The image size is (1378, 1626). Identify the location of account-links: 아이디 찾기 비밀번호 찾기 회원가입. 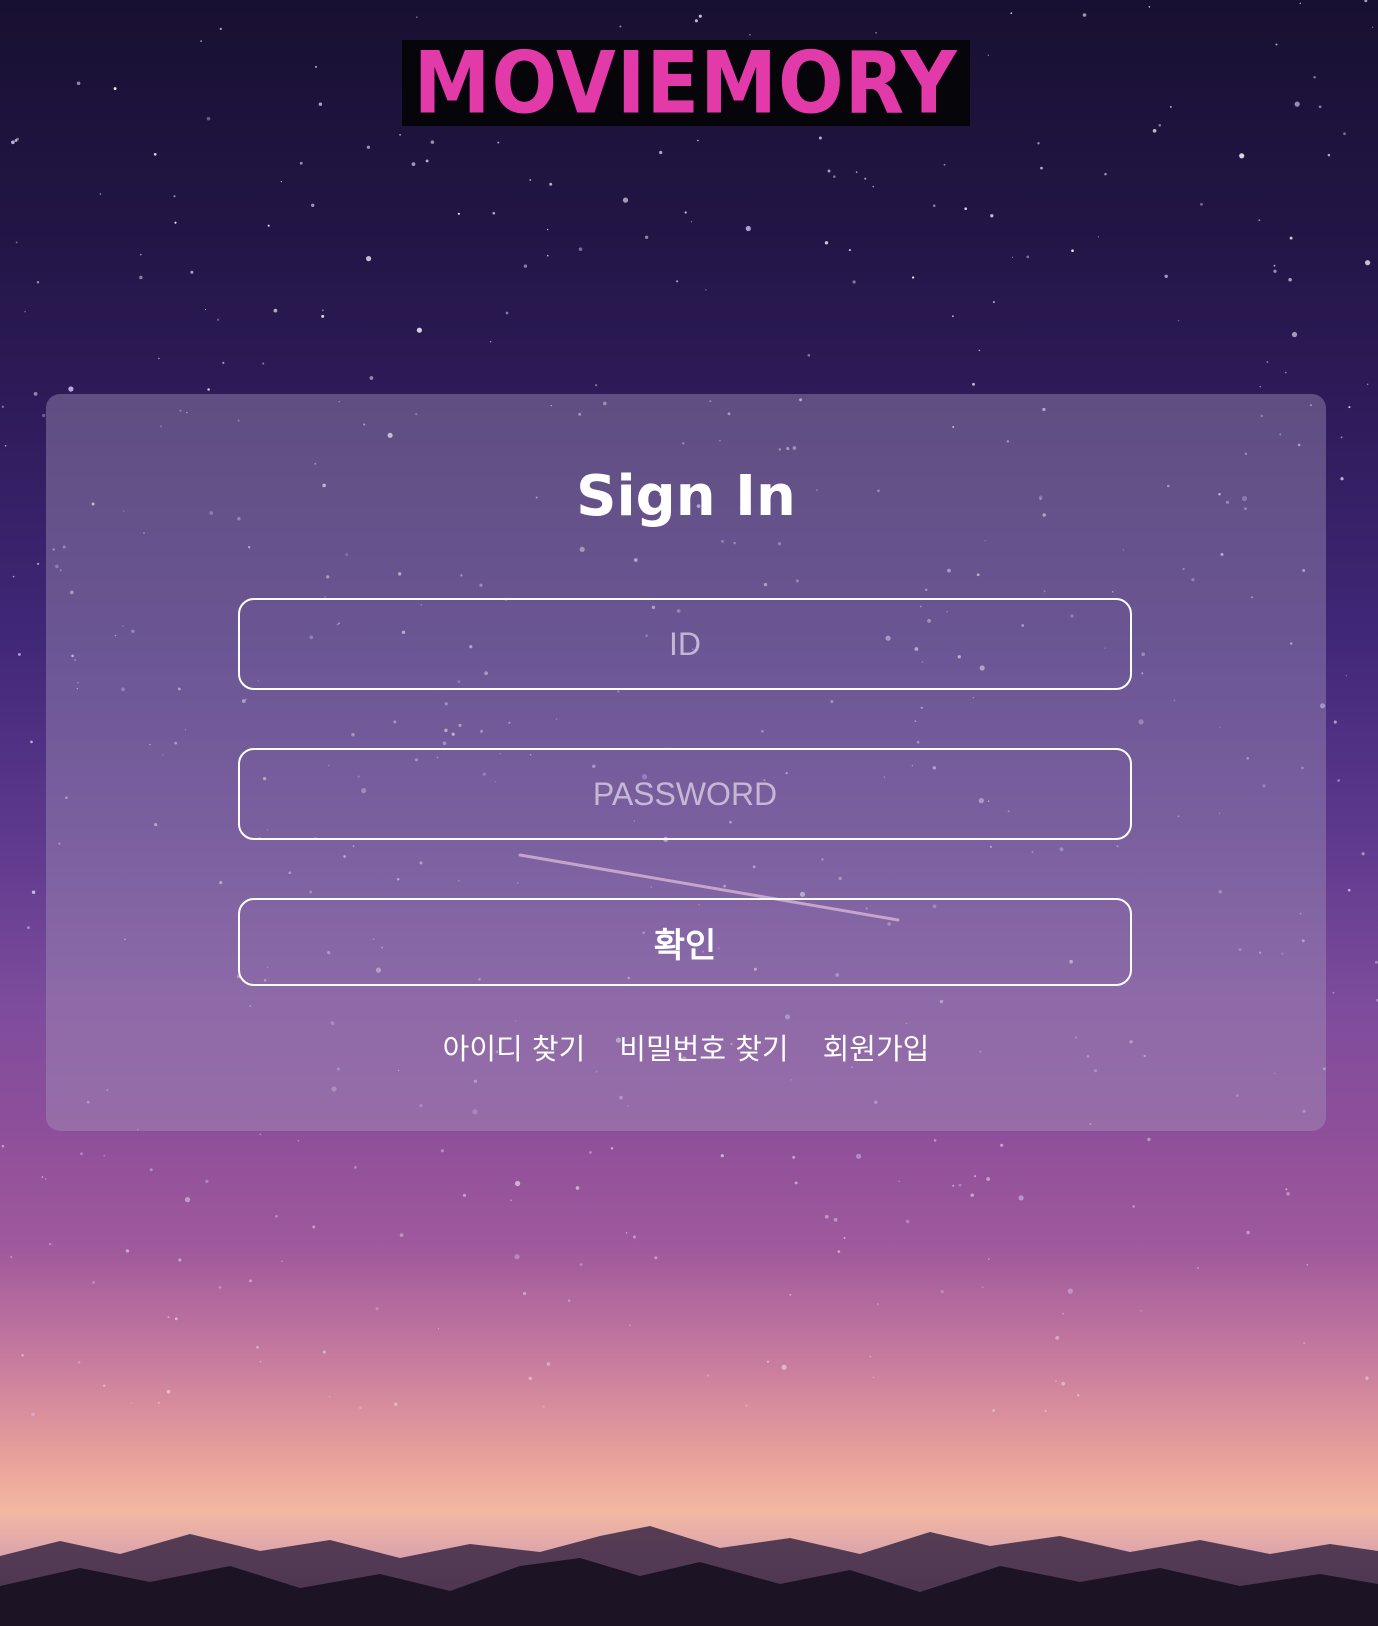
(686, 1047).